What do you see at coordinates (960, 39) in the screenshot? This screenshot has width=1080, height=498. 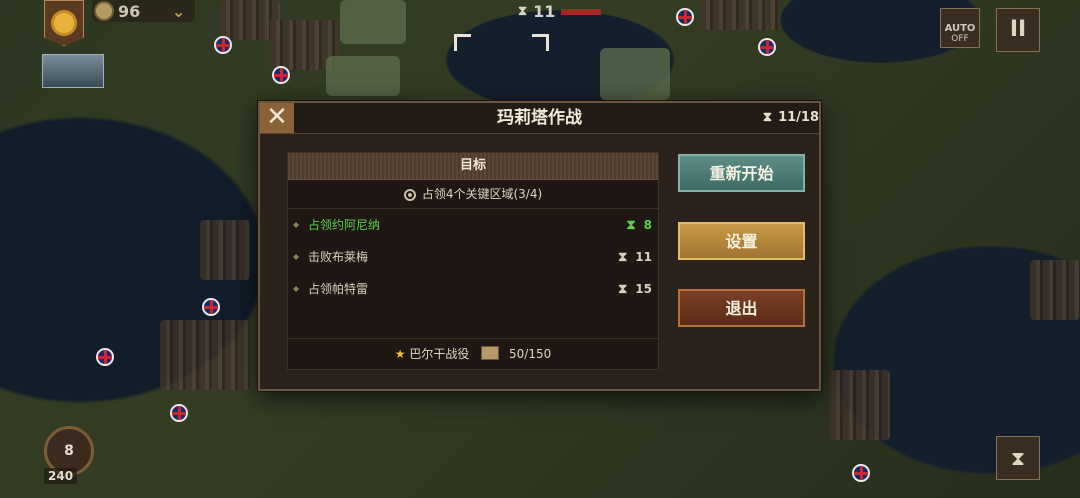 I see `auto-state: OFF` at bounding box center [960, 39].